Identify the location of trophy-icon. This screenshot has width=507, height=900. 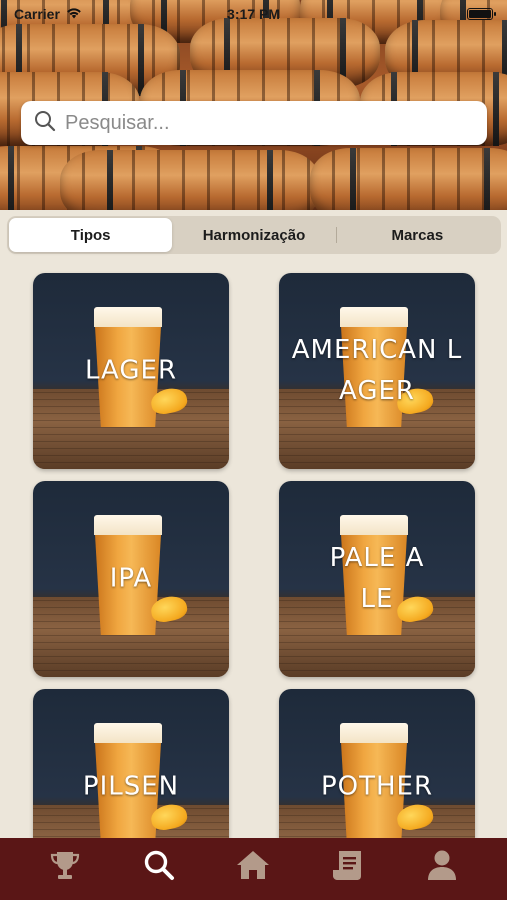
(65, 867).